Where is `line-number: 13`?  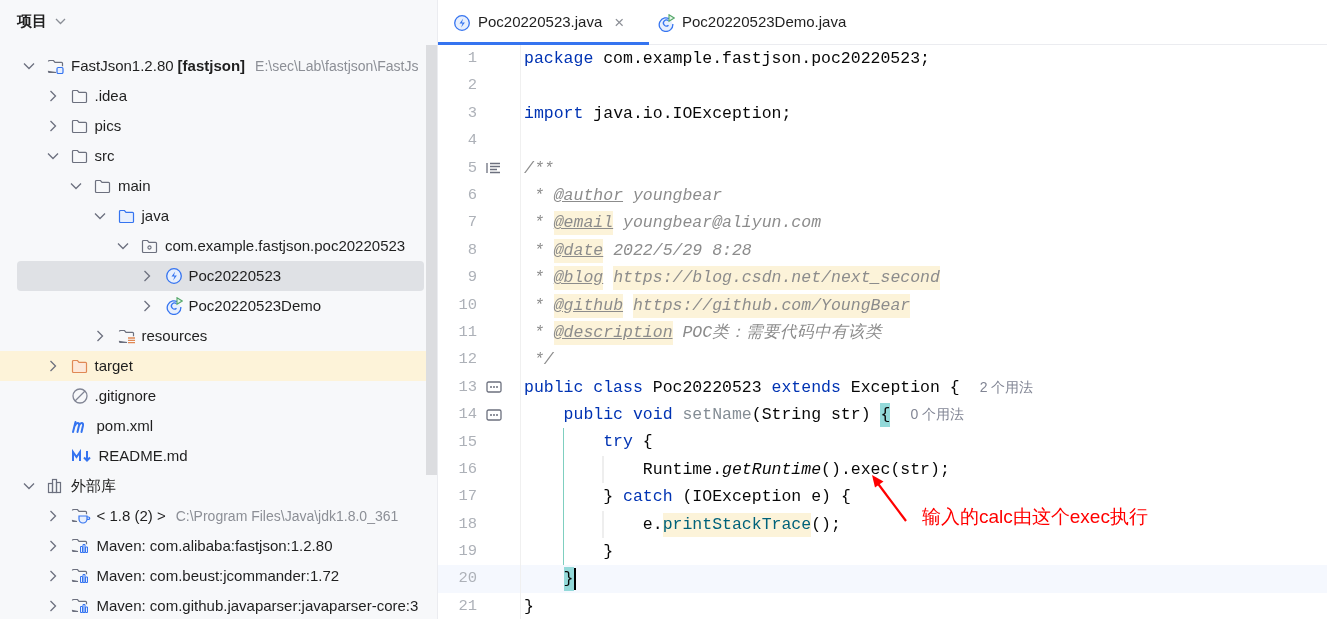
line-number: 13 is located at coordinates (467, 387).